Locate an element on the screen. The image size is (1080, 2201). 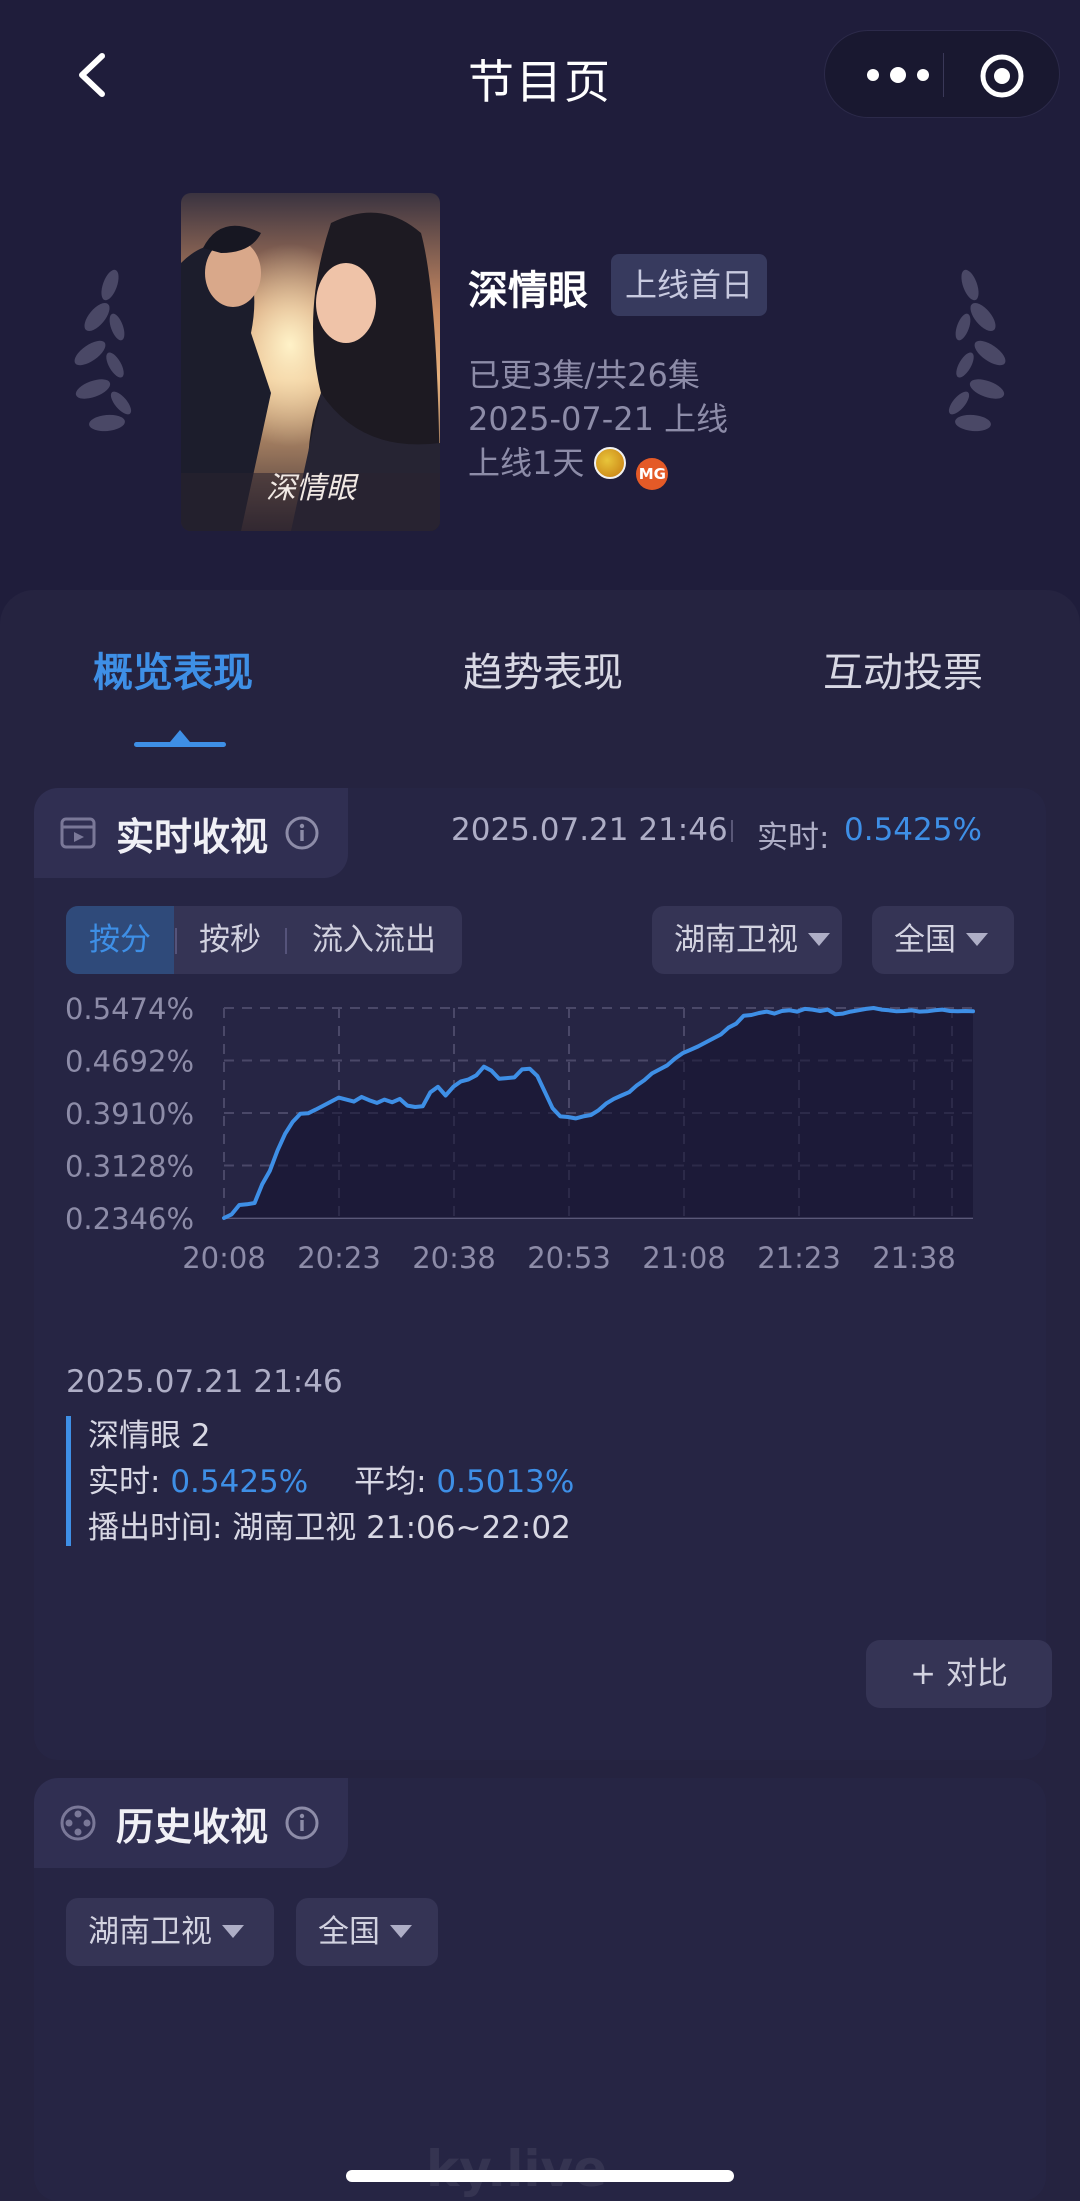
detail-program-name: 深情眼 2 is located at coordinates (149, 1436).